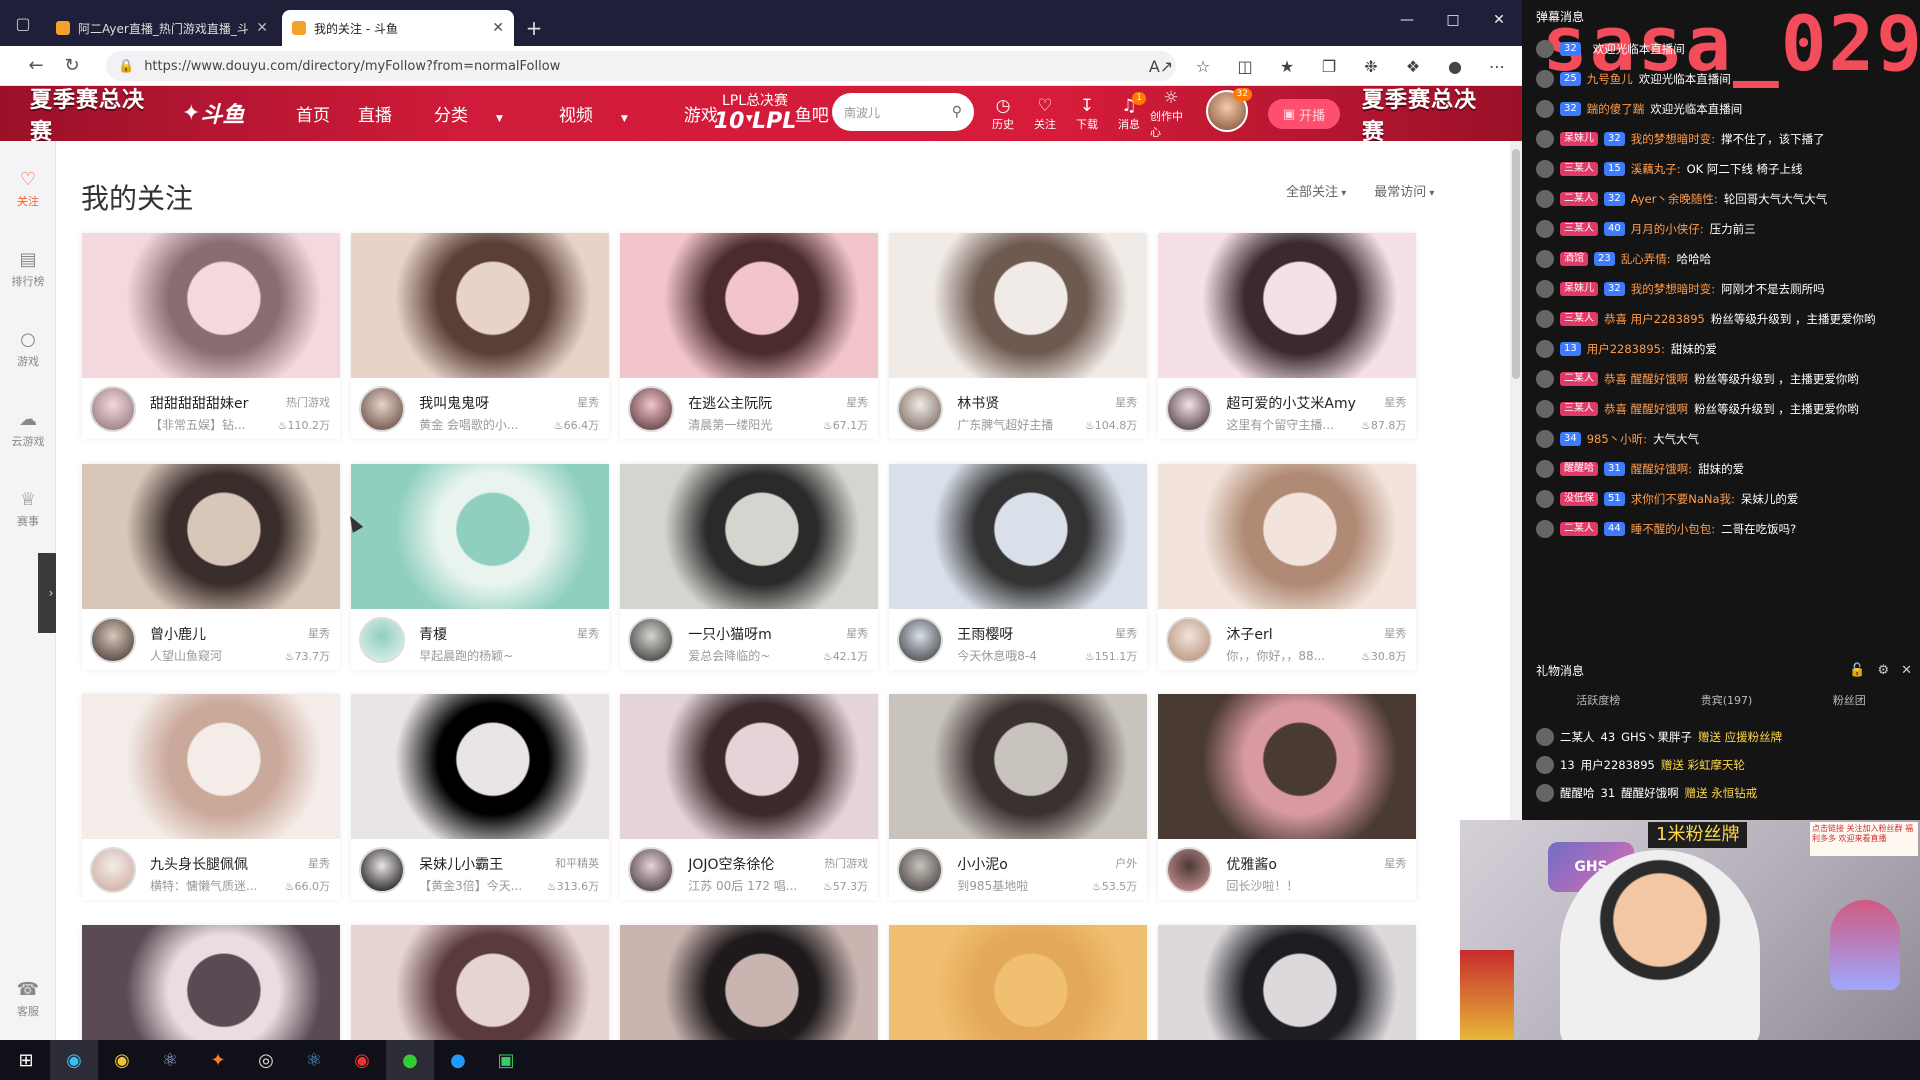 The width and height of the screenshot is (1920, 1080). Describe the element at coordinates (1022, 634) in the screenshot. I see `streamer-name: 王雨樱呀` at that location.